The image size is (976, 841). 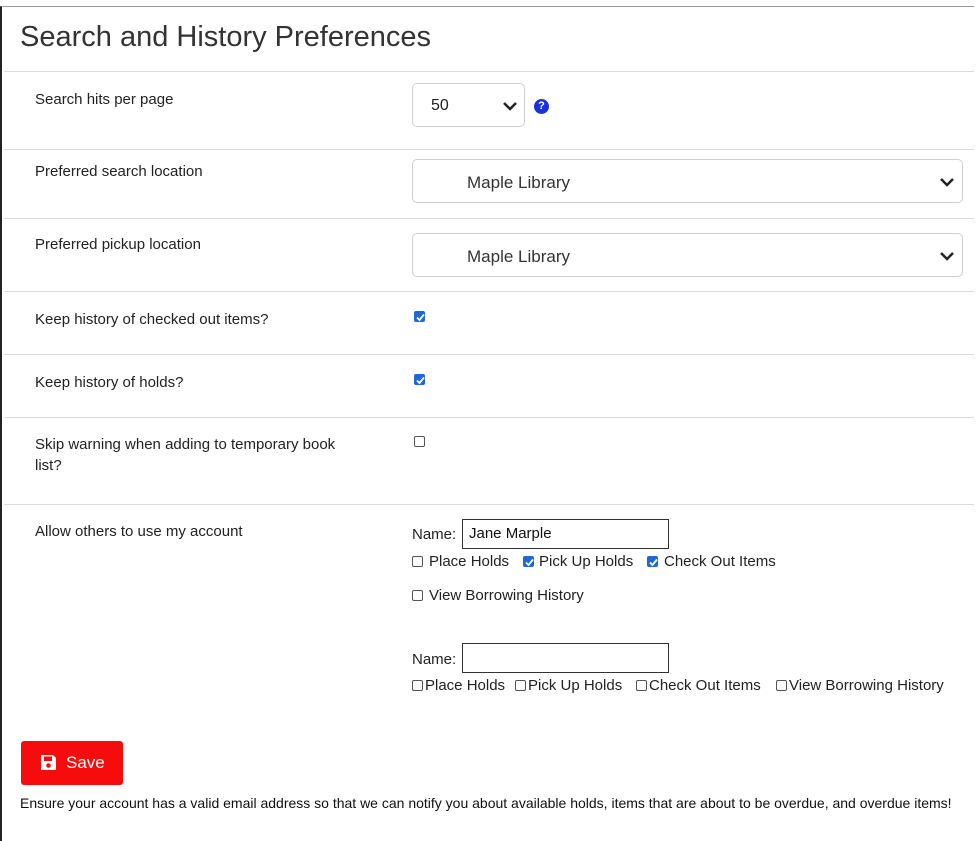 What do you see at coordinates (565, 658) in the screenshot?
I see `proxy-name-input` at bounding box center [565, 658].